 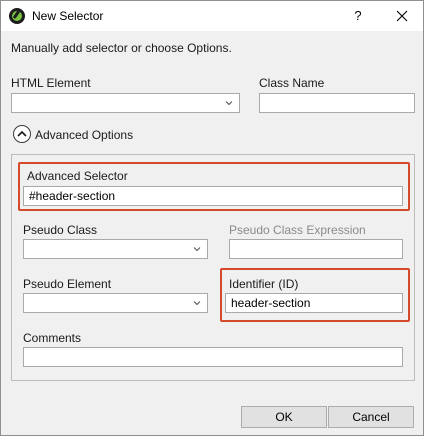 I want to click on close-button, so click(x=402, y=16).